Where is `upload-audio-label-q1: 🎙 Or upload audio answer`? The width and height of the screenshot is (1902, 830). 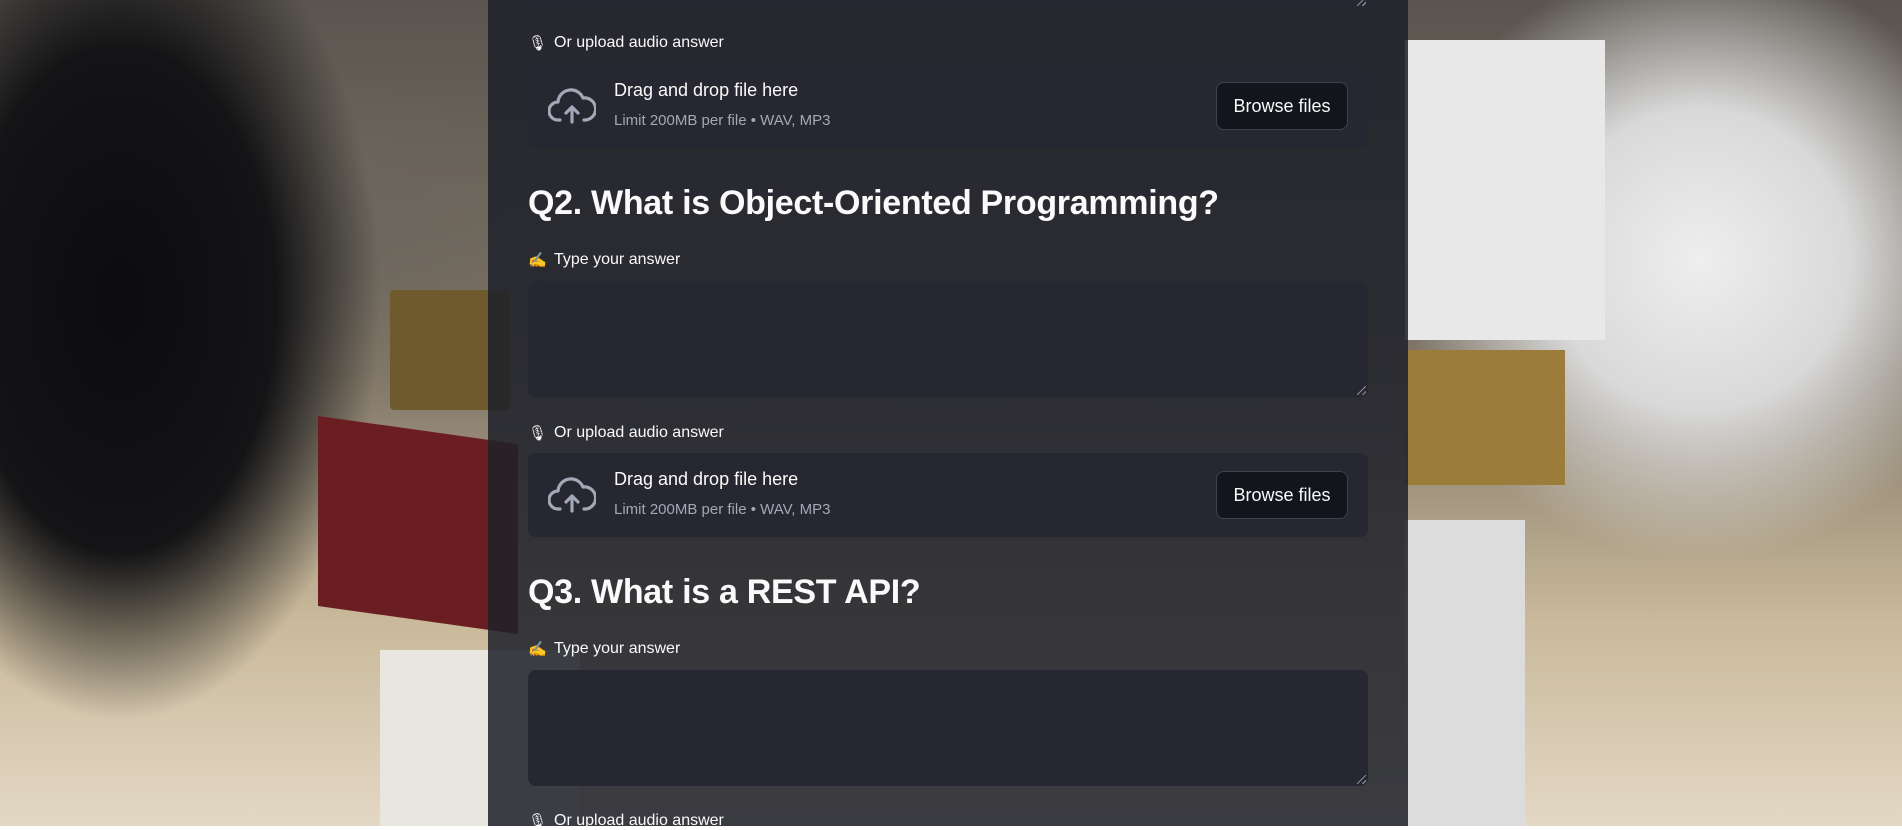 upload-audio-label-q1: 🎙 Or upload audio answer is located at coordinates (626, 43).